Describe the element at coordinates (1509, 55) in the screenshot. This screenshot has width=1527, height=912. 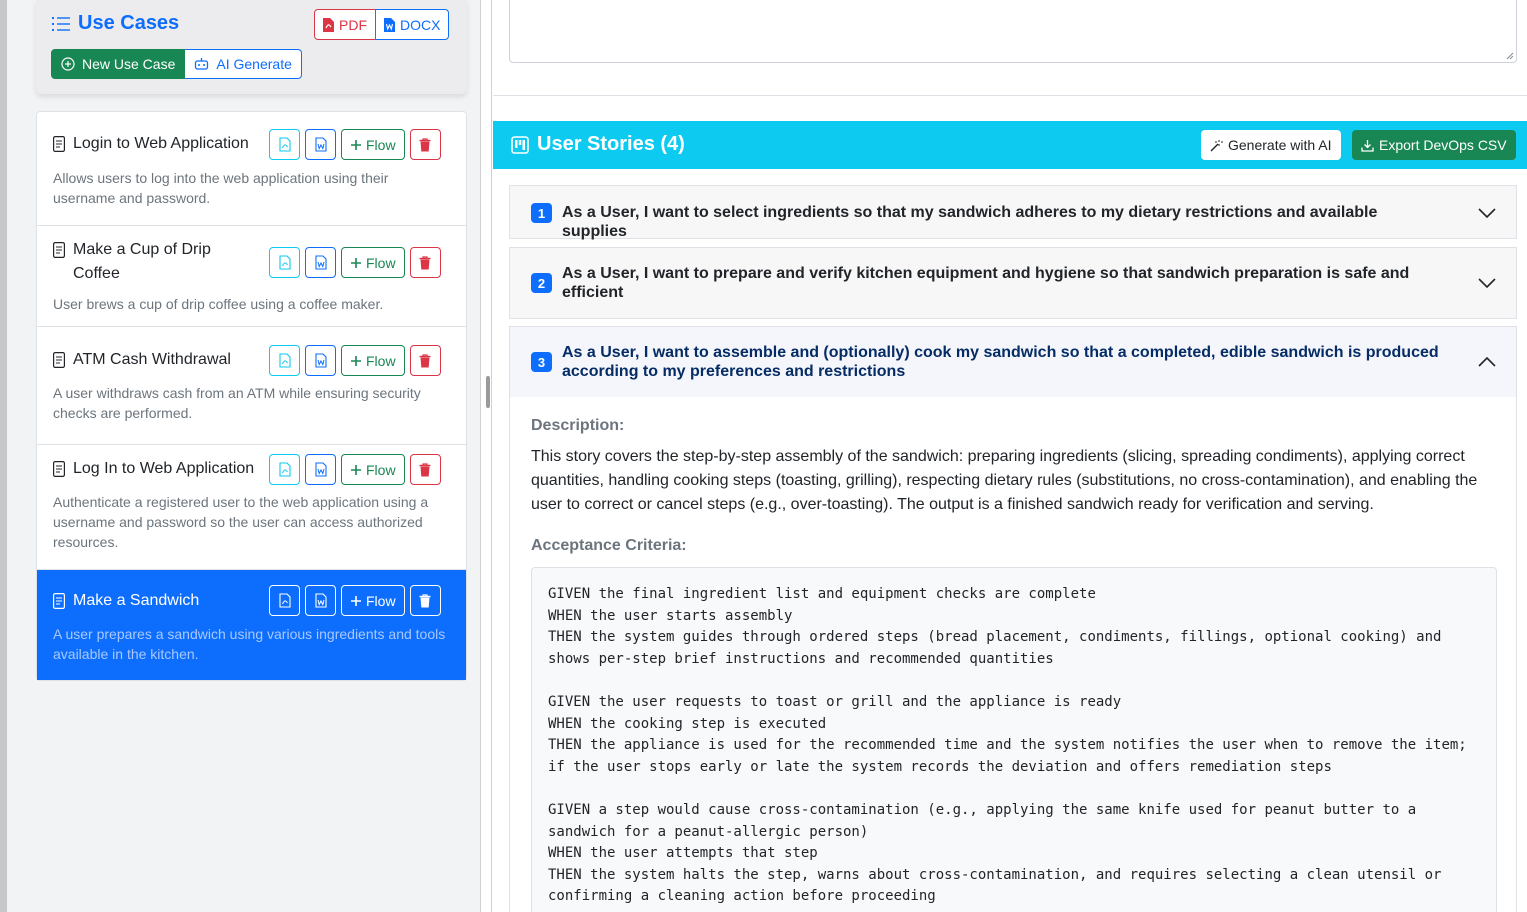
I see `resize-grip-icon` at that location.